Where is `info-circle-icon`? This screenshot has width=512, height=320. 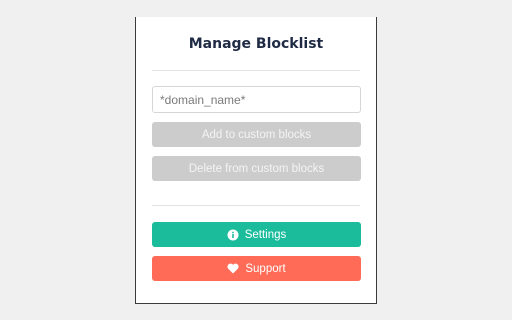 info-circle-icon is located at coordinates (233, 235).